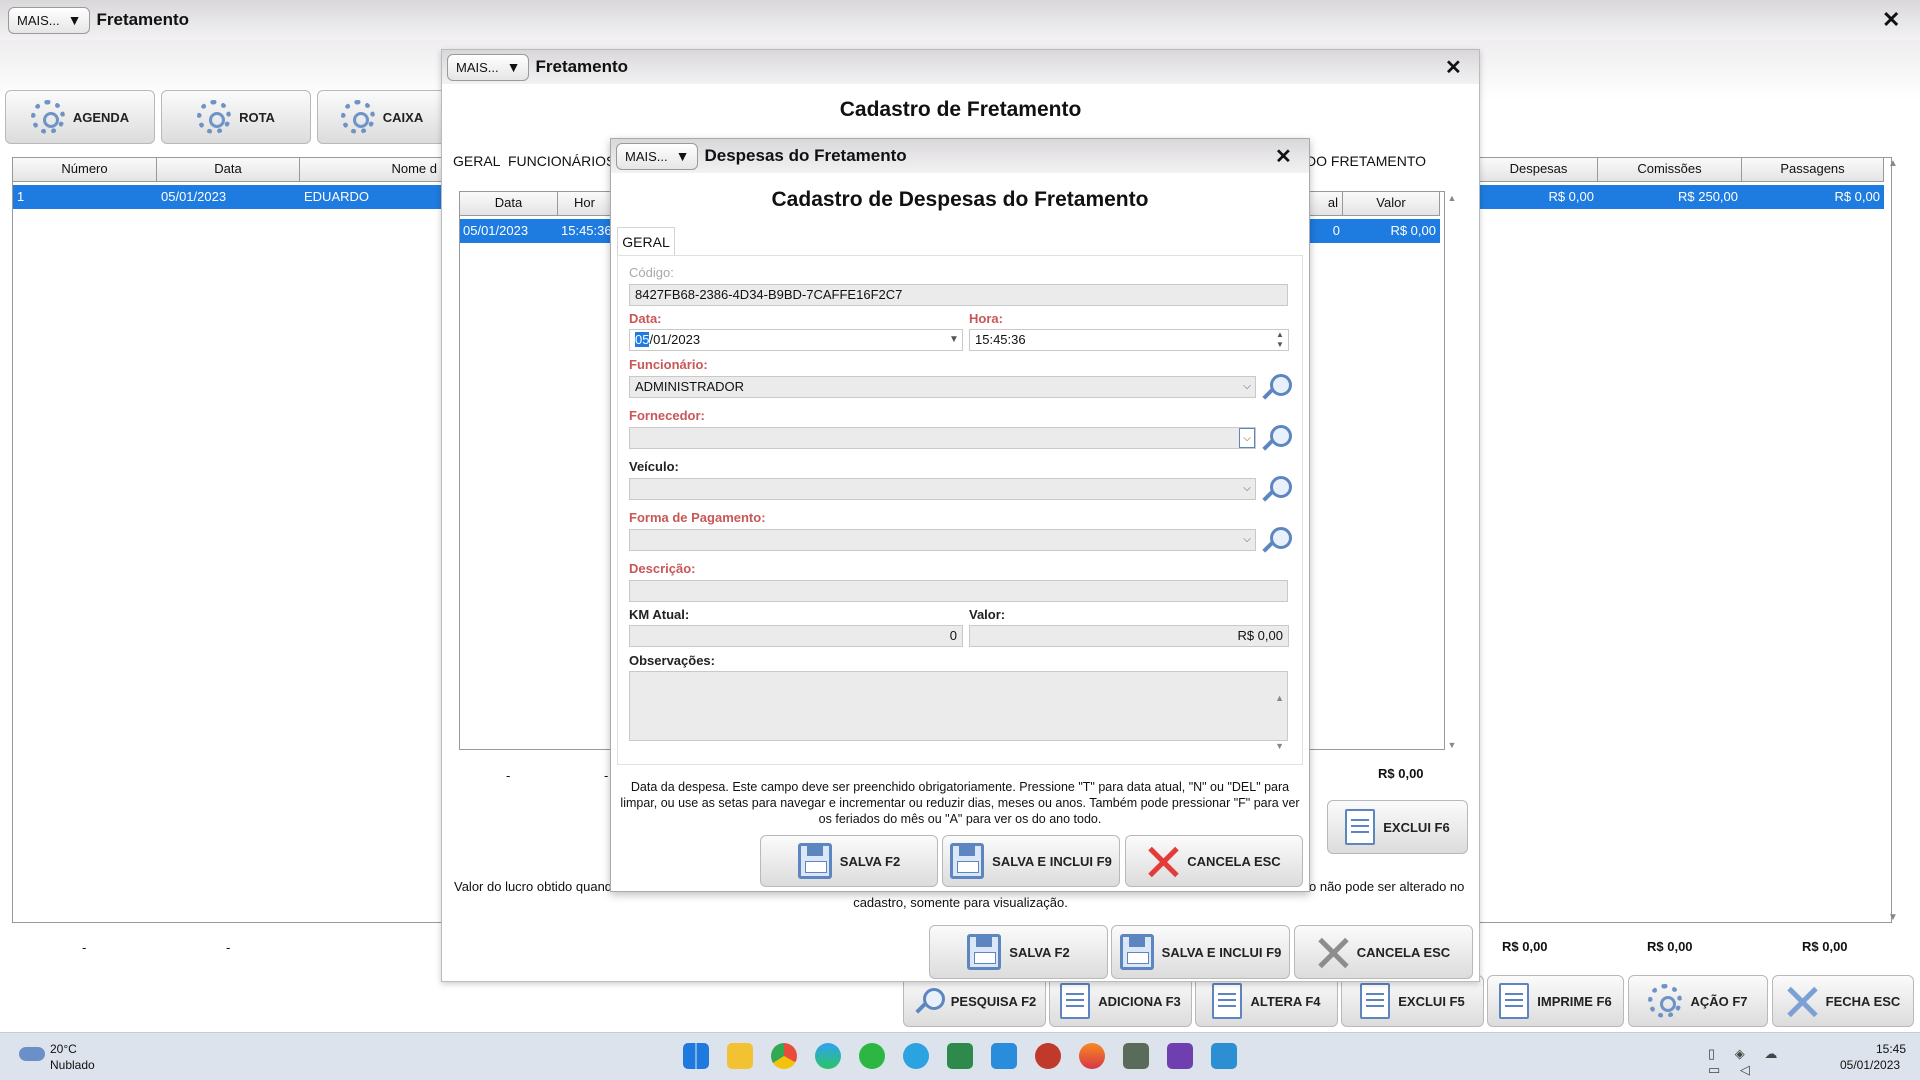 The image size is (1920, 1080). Describe the element at coordinates (63, 1049) in the screenshot. I see `weather-temp: 20°C` at that location.